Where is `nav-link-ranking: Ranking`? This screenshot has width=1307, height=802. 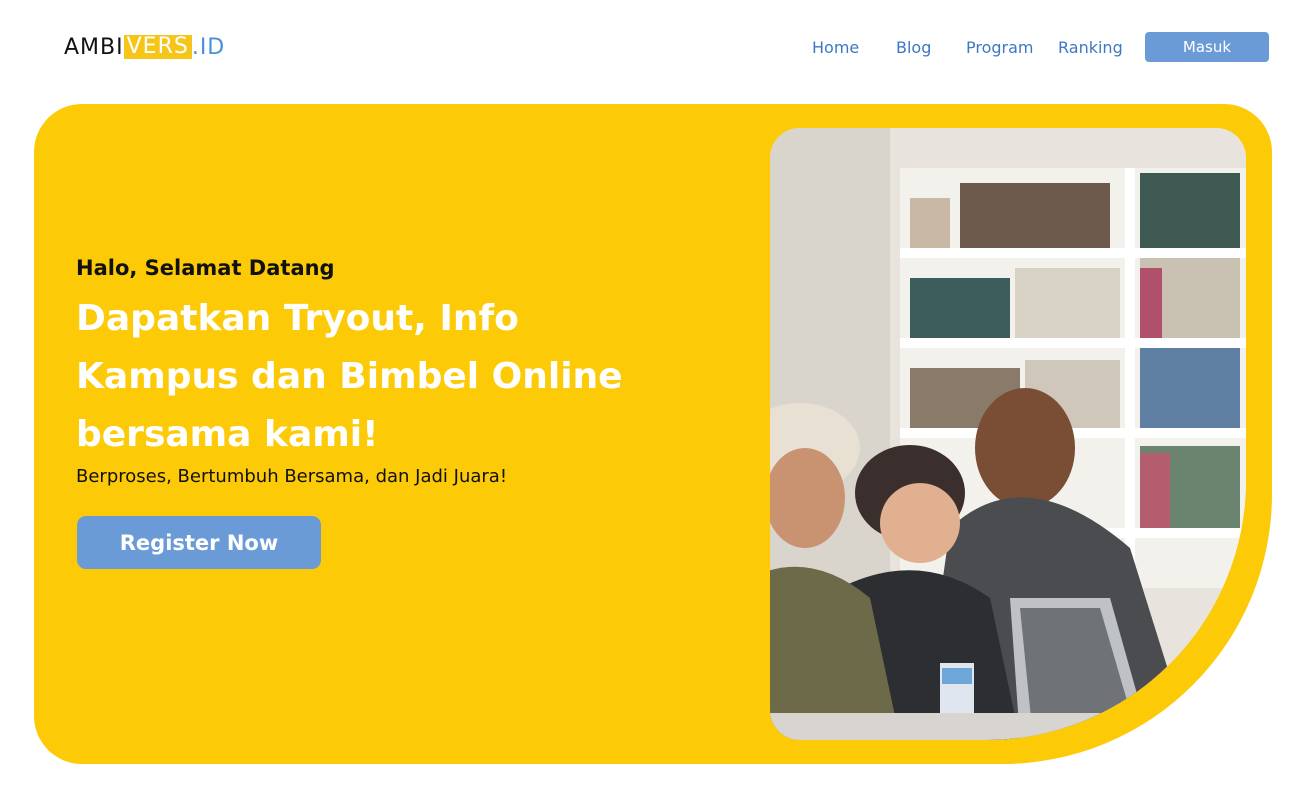
nav-link-ranking: Ranking is located at coordinates (1090, 48).